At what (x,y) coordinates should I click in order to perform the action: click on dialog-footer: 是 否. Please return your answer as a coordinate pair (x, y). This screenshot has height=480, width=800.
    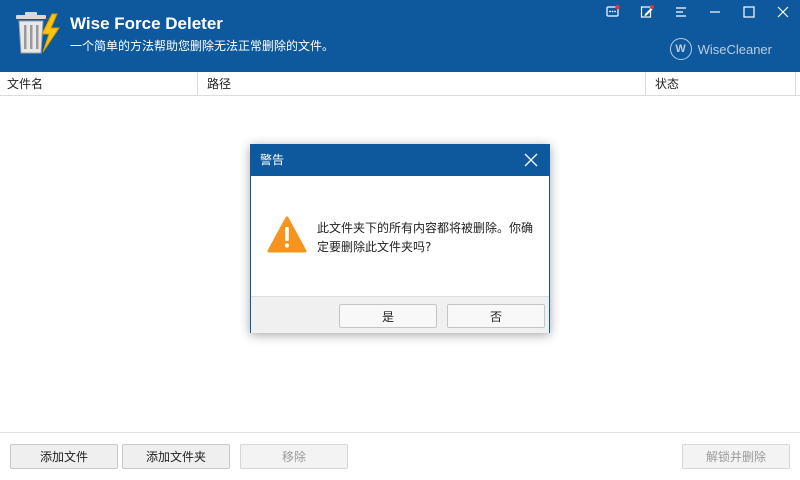
    Looking at the image, I should click on (400, 314).